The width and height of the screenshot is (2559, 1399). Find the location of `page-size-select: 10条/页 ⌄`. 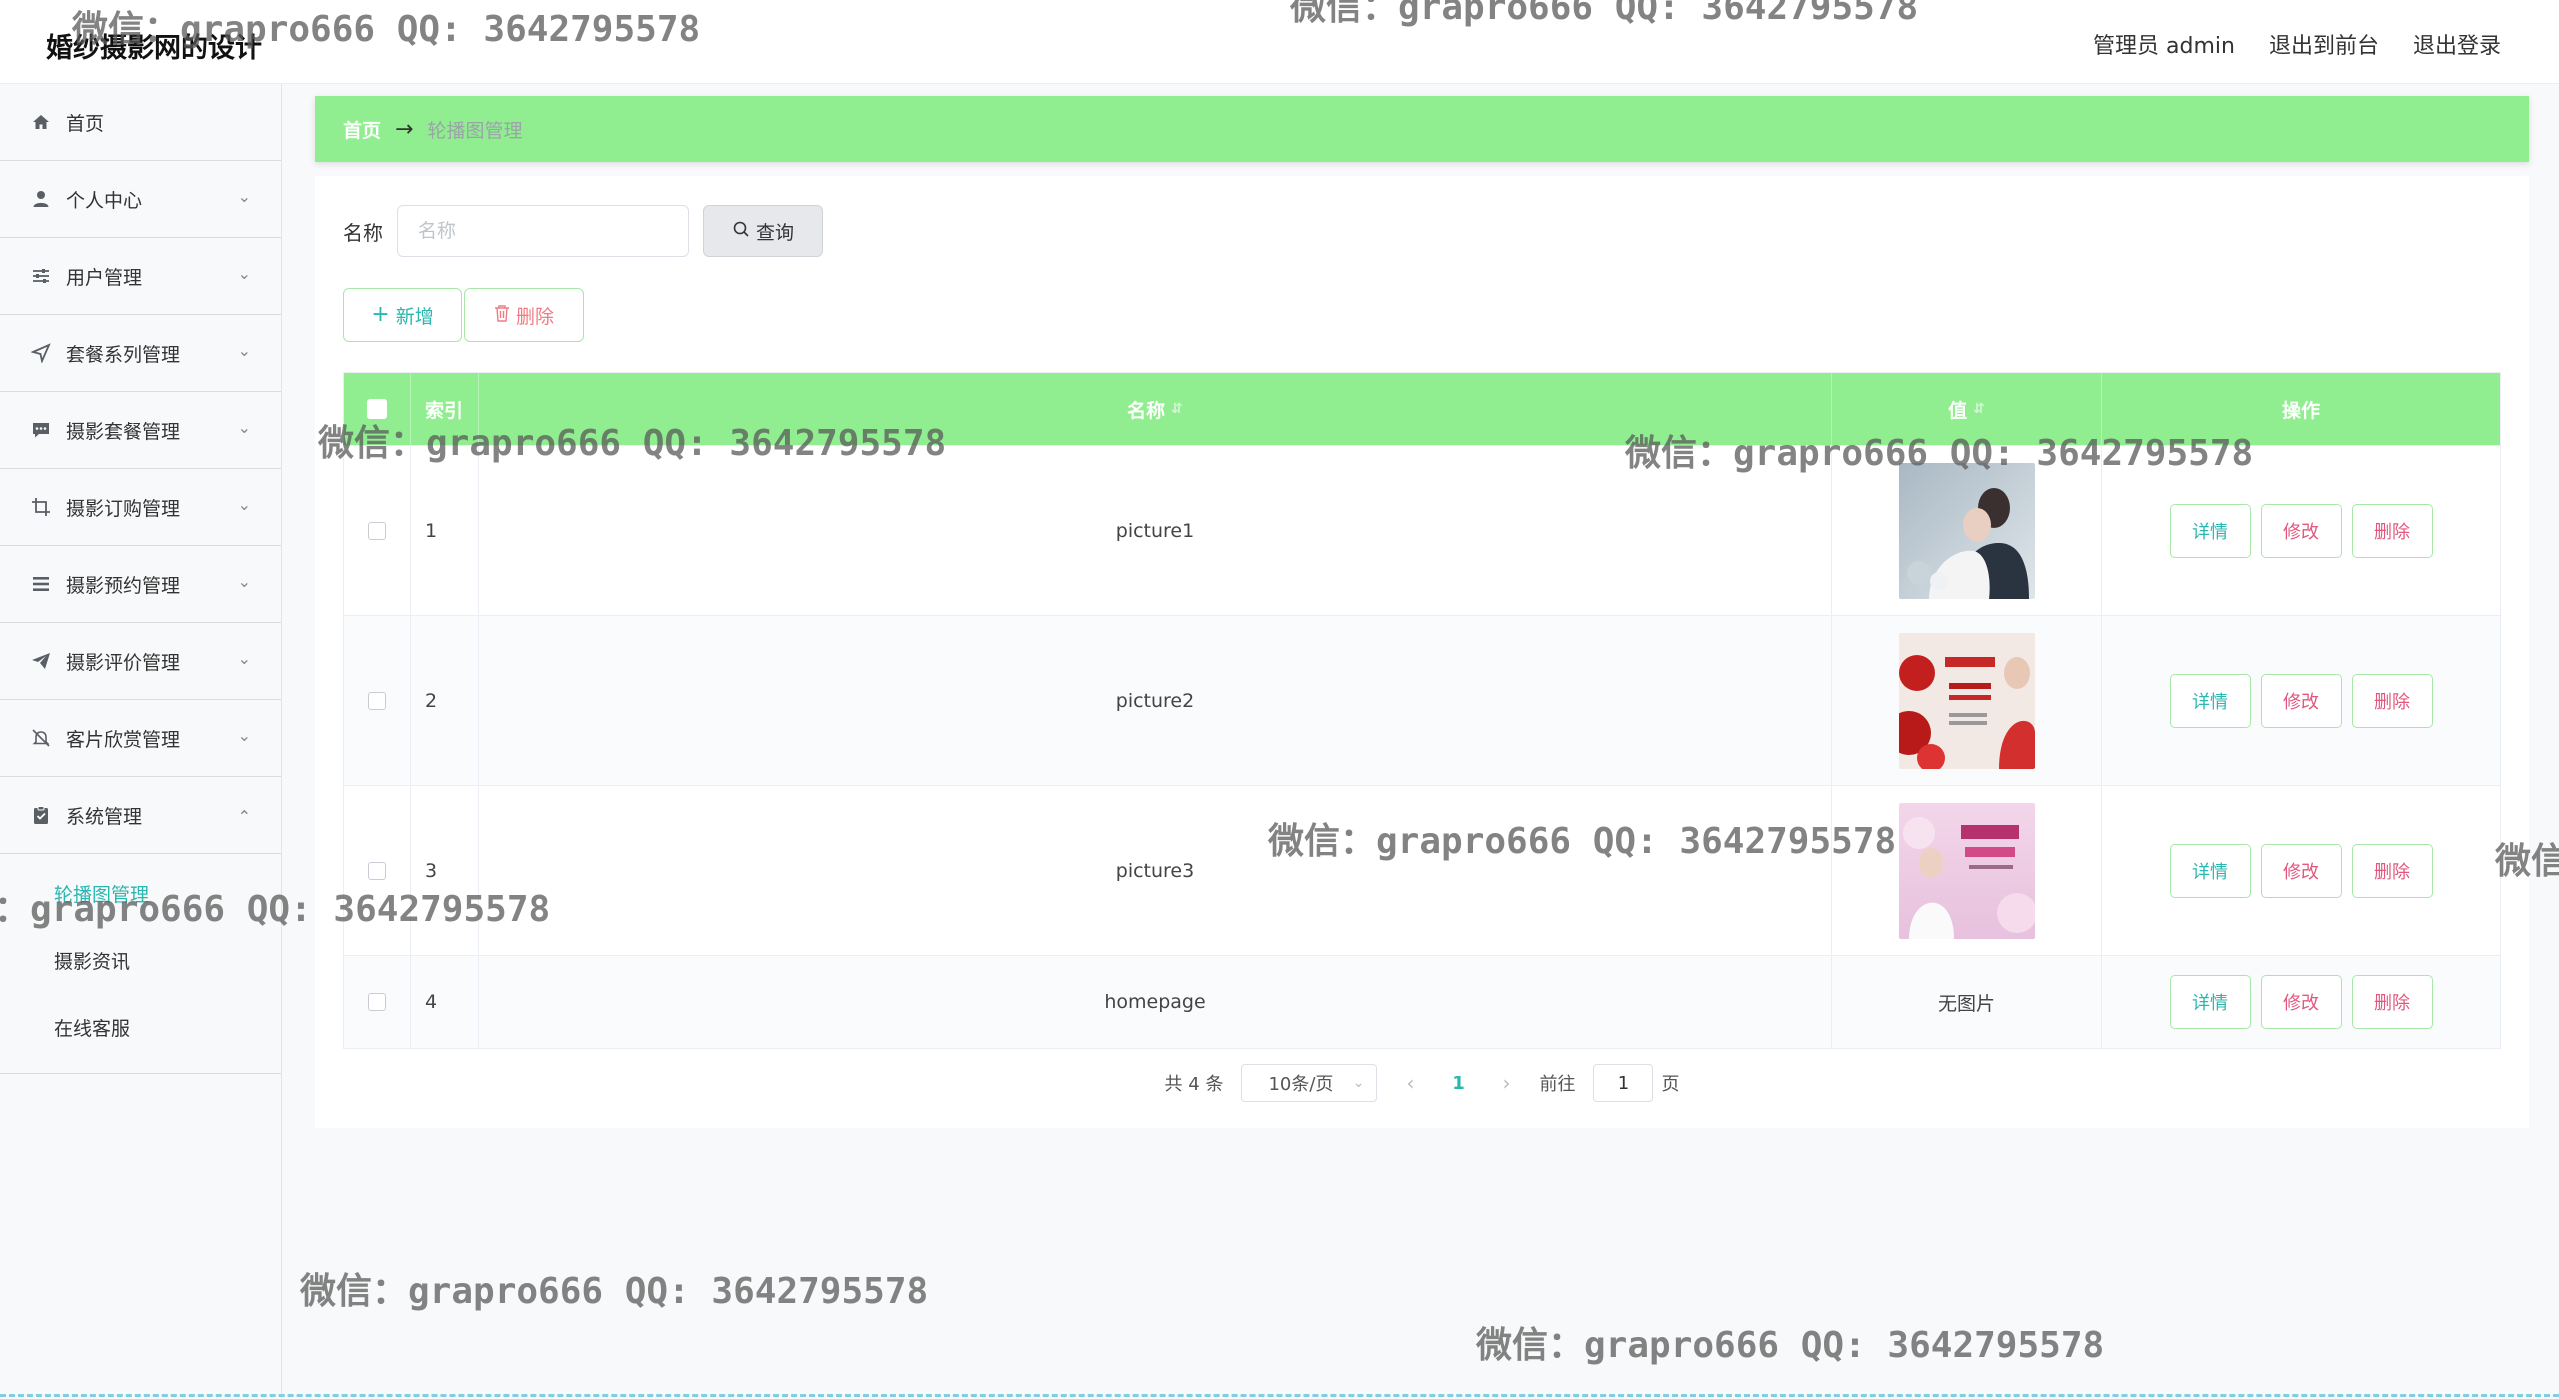

page-size-select: 10条/页 ⌄ is located at coordinates (1309, 1083).